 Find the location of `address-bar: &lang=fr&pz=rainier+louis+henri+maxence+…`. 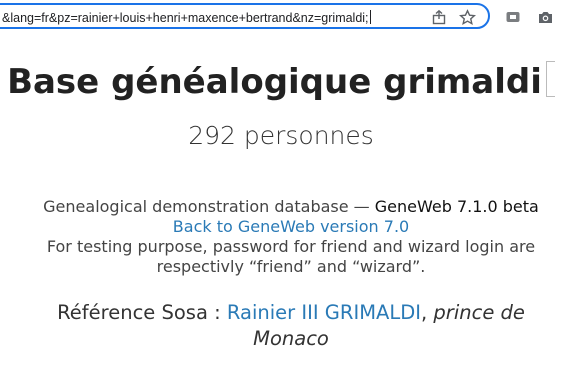

address-bar: &lang=fr&pz=rainier+louis+henri+maxence+… is located at coordinates (245, 16).